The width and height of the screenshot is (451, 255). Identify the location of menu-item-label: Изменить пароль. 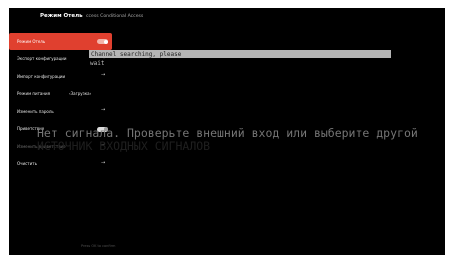
(35, 111).